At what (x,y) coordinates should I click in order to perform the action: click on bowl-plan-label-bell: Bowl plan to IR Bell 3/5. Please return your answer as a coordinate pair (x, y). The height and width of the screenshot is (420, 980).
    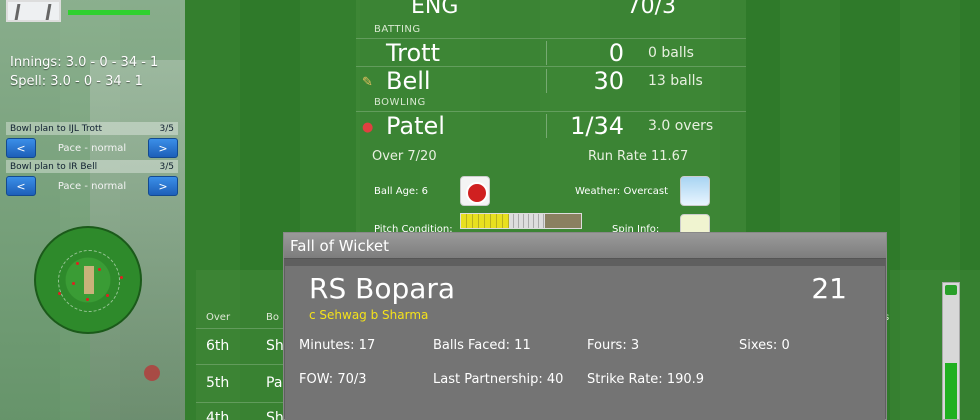
    Looking at the image, I should click on (92, 166).